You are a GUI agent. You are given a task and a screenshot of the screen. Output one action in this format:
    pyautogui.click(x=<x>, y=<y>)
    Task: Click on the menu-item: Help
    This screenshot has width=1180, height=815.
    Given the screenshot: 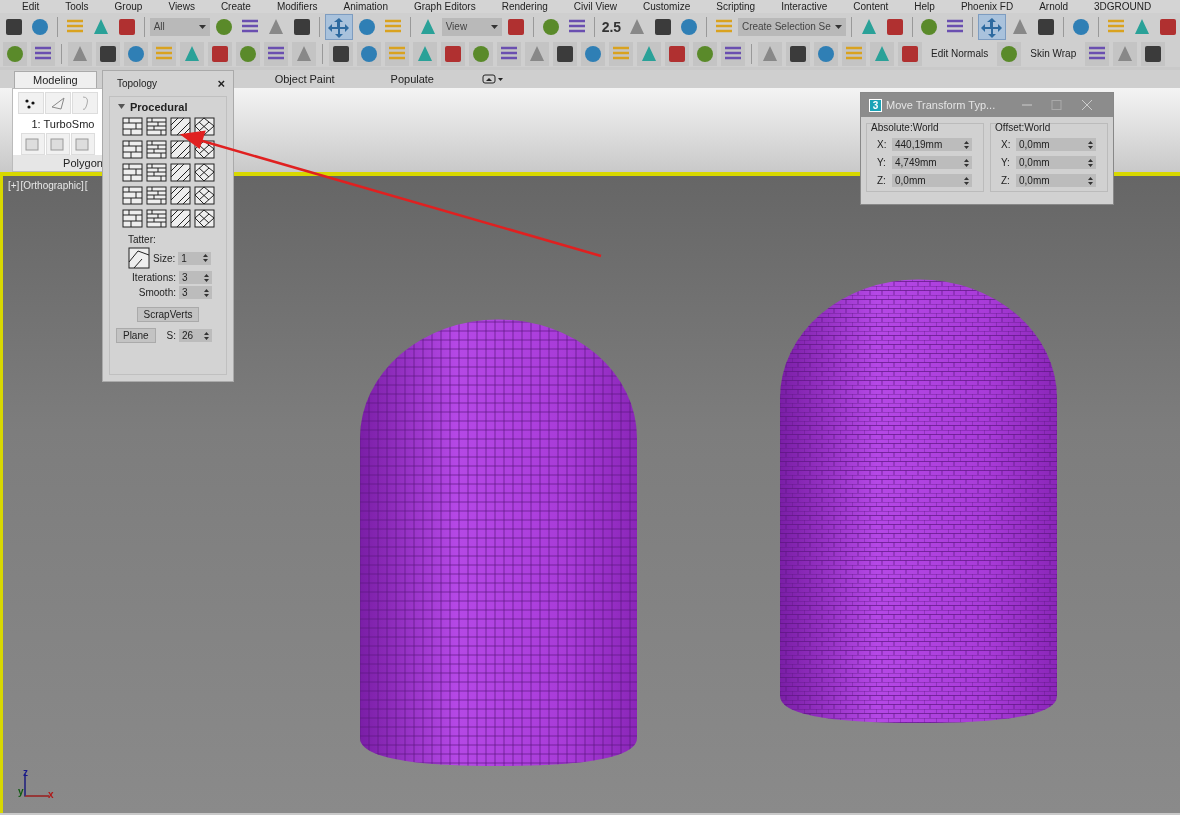 What is the action you would take?
    pyautogui.click(x=924, y=6)
    